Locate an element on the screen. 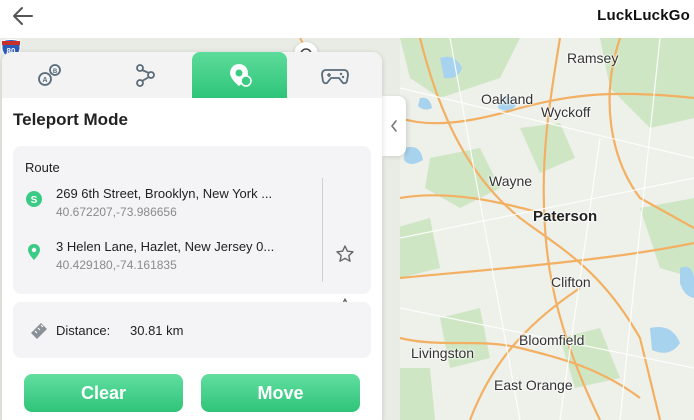 Image resolution: width=694 pixels, height=420 pixels. start-coordinates: 40.672207,-73.986656 is located at coordinates (116, 212).